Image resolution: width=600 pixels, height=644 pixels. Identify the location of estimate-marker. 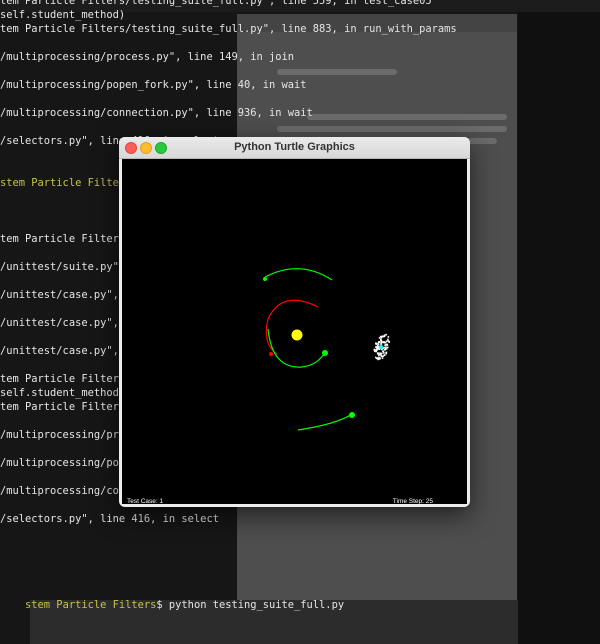
(271, 354).